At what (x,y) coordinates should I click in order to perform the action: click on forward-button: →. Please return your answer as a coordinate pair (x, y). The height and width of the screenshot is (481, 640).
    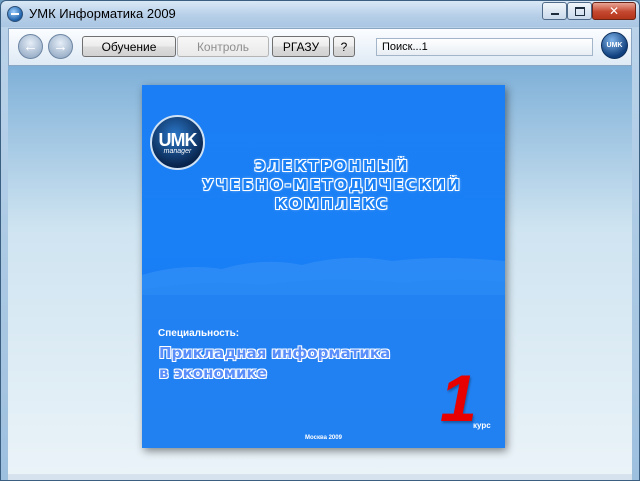
    Looking at the image, I should click on (60, 46).